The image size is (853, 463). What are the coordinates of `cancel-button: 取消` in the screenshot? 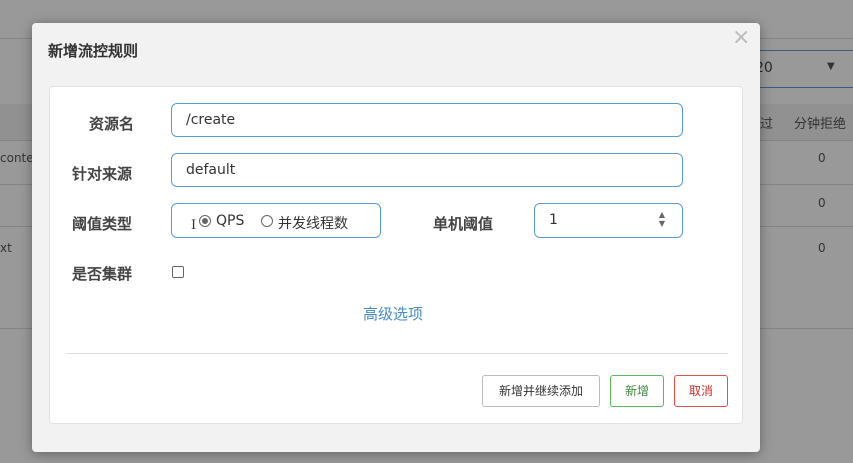 It's located at (701, 391).